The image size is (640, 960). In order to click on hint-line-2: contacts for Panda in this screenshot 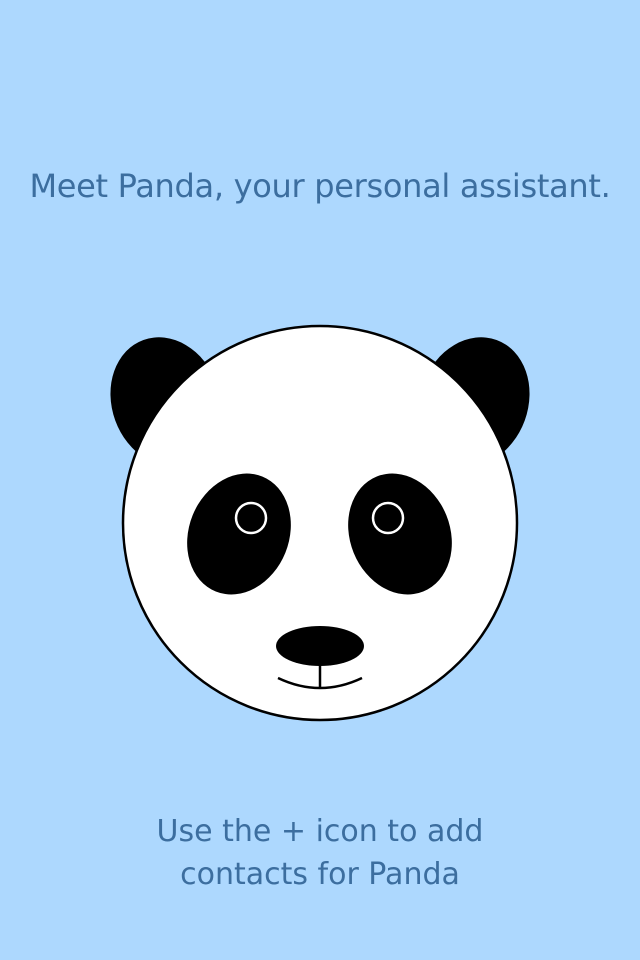, I will do `click(320, 874)`.